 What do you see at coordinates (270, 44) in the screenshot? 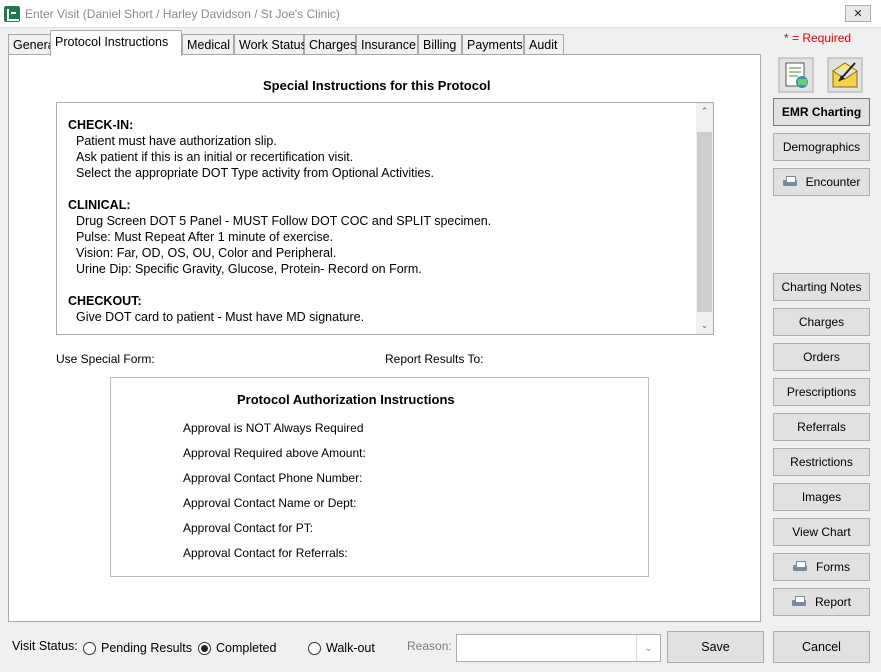
I see `tab-work-status: Work Status` at bounding box center [270, 44].